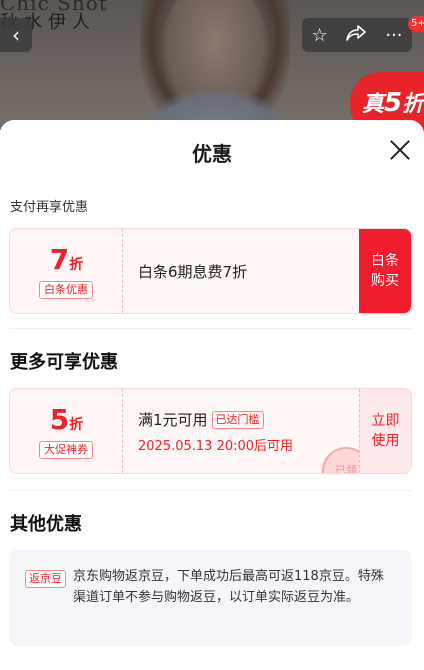 This screenshot has height=670, width=424. I want to click on coupon-discount: 7折, so click(66, 259).